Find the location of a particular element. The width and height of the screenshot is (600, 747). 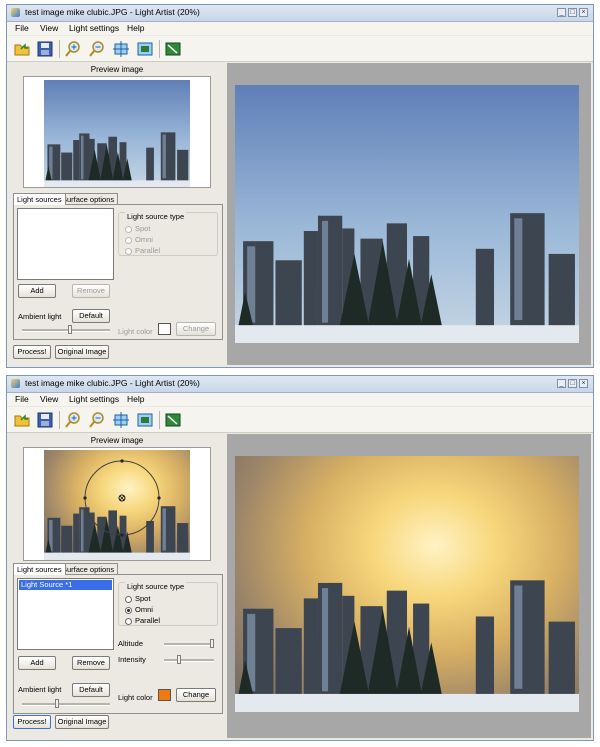

light-color-label: Light color is located at coordinates (135, 331).